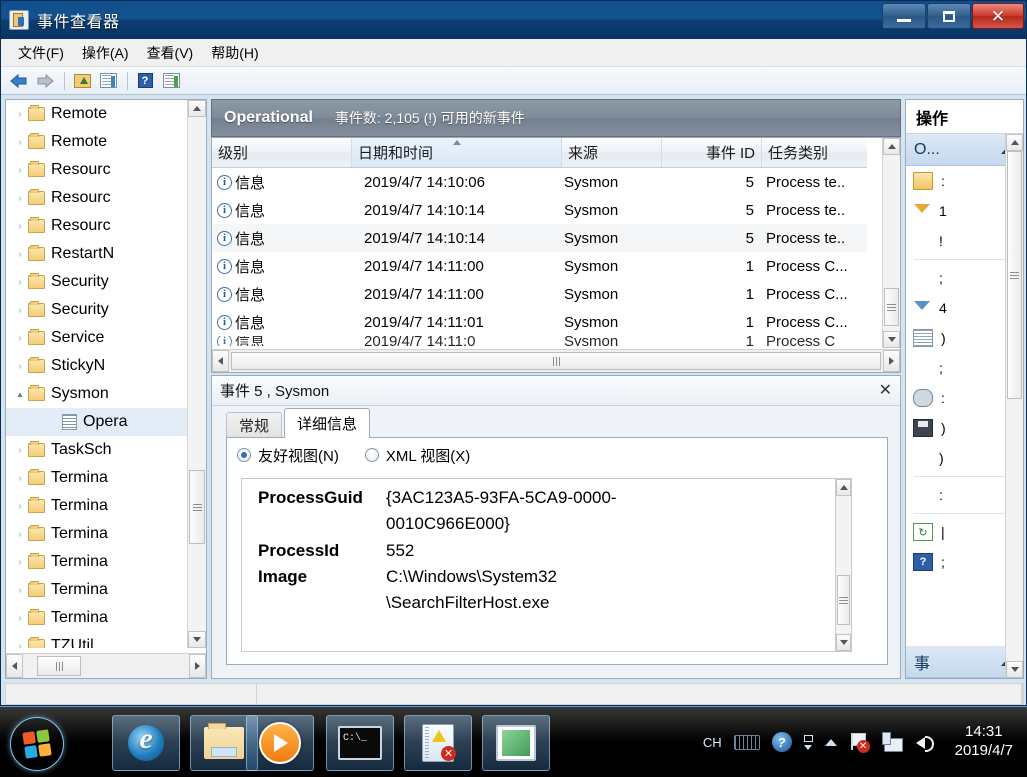  I want to click on tree-scroll-left-button, so click(14, 666).